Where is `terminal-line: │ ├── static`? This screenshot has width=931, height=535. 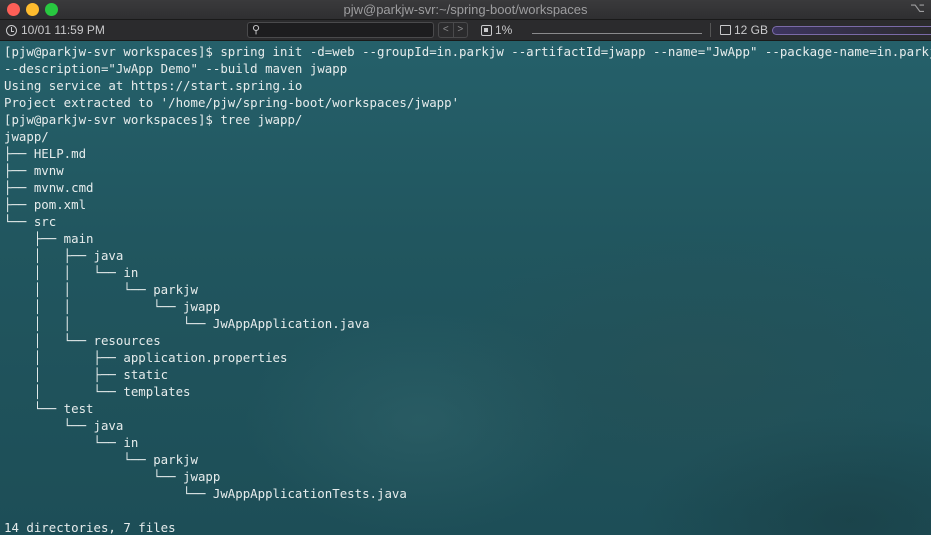 terminal-line: │ ├── static is located at coordinates (86, 374).